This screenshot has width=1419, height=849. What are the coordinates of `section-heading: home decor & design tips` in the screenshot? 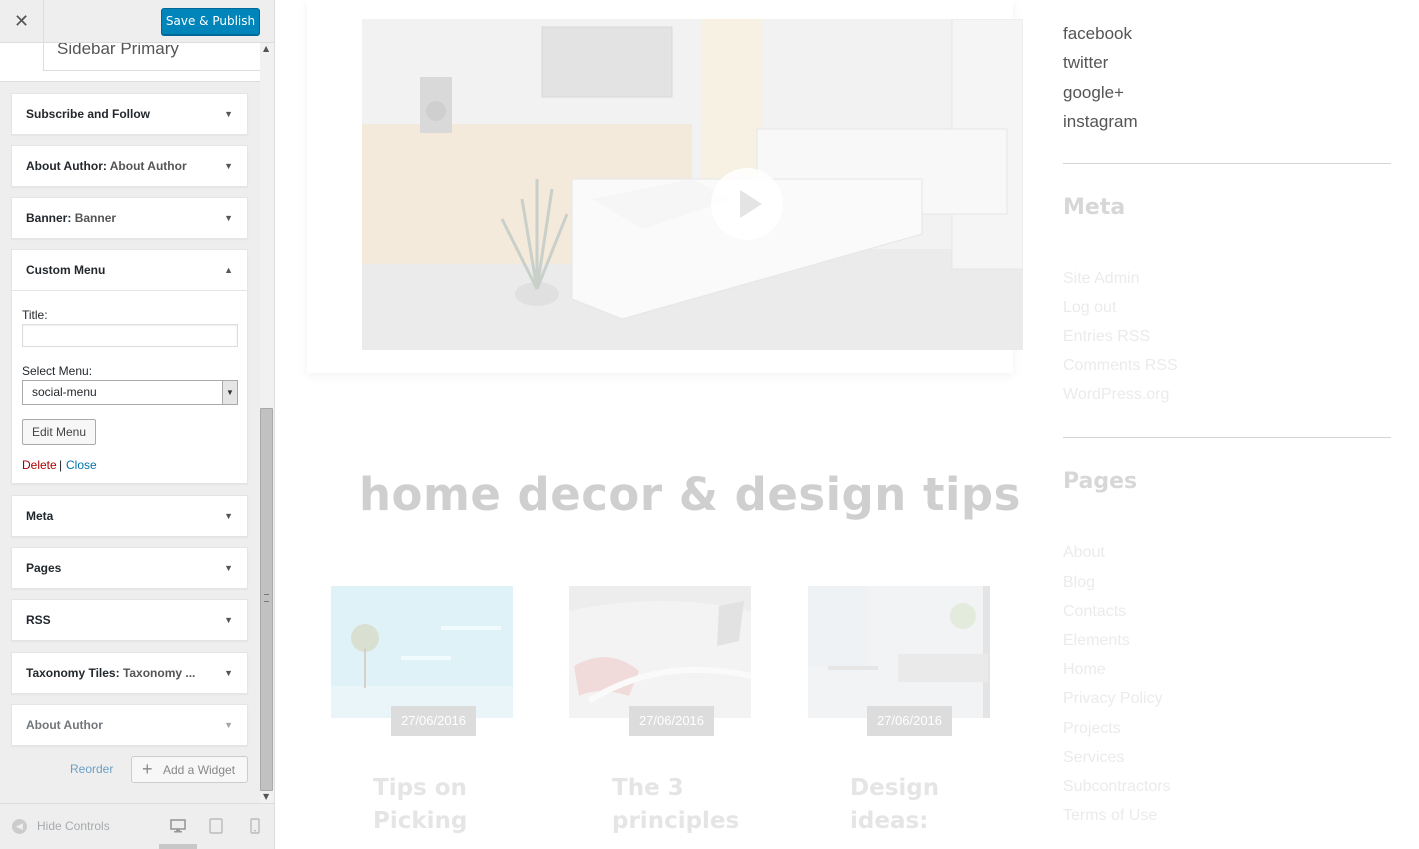 It's located at (690, 494).